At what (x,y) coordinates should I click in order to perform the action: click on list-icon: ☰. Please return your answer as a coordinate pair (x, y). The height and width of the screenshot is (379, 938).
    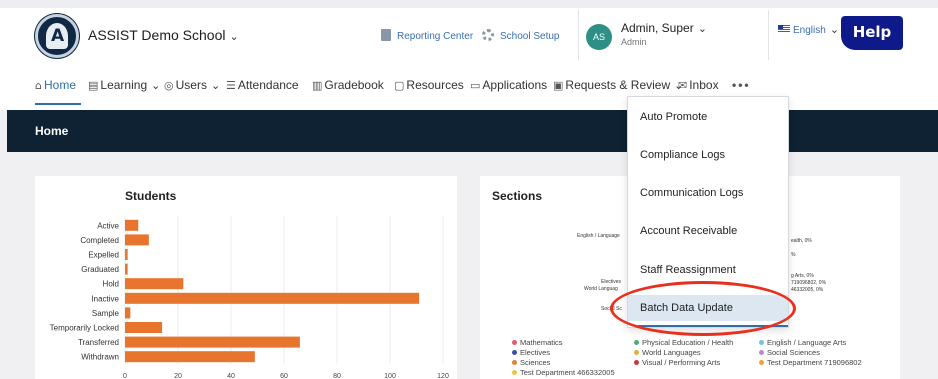
    Looking at the image, I should click on (231, 85).